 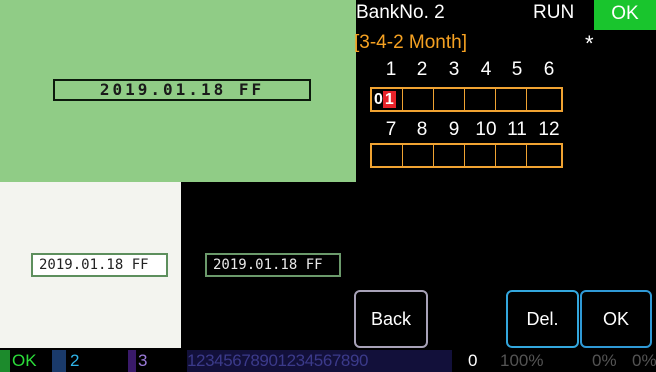 What do you see at coordinates (454, 129) in the screenshot?
I see `month-label: 9` at bounding box center [454, 129].